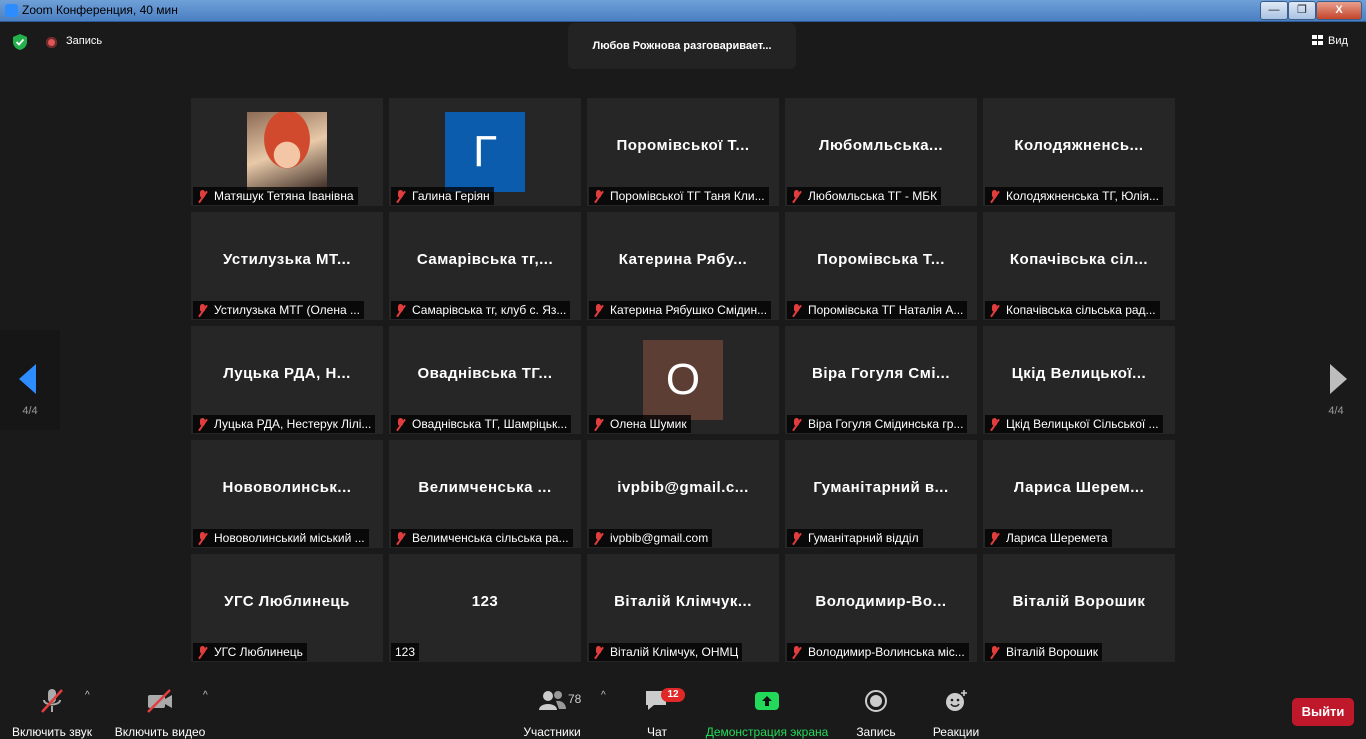 The width and height of the screenshot is (1366, 739). I want to click on maximize-button: ❐, so click(1302, 10).